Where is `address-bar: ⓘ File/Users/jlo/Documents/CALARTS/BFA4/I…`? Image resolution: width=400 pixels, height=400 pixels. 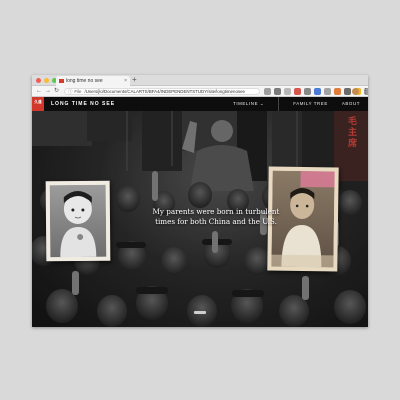 address-bar: ⓘ File/Users/jlo/Documents/CALARTS/BFA4/I… is located at coordinates (162, 91).